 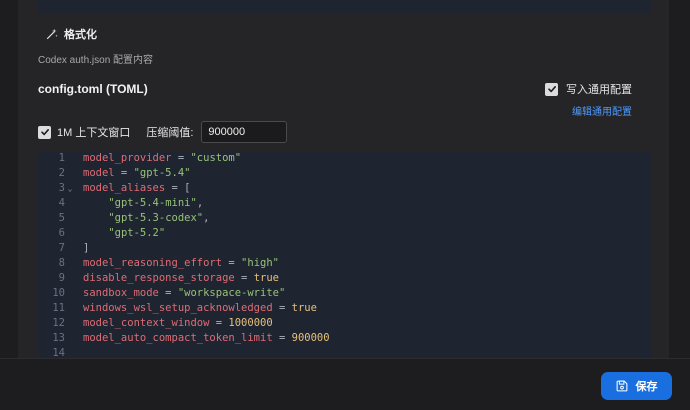 I want to click on section-title: config.toml (TOML), so click(x=93, y=89).